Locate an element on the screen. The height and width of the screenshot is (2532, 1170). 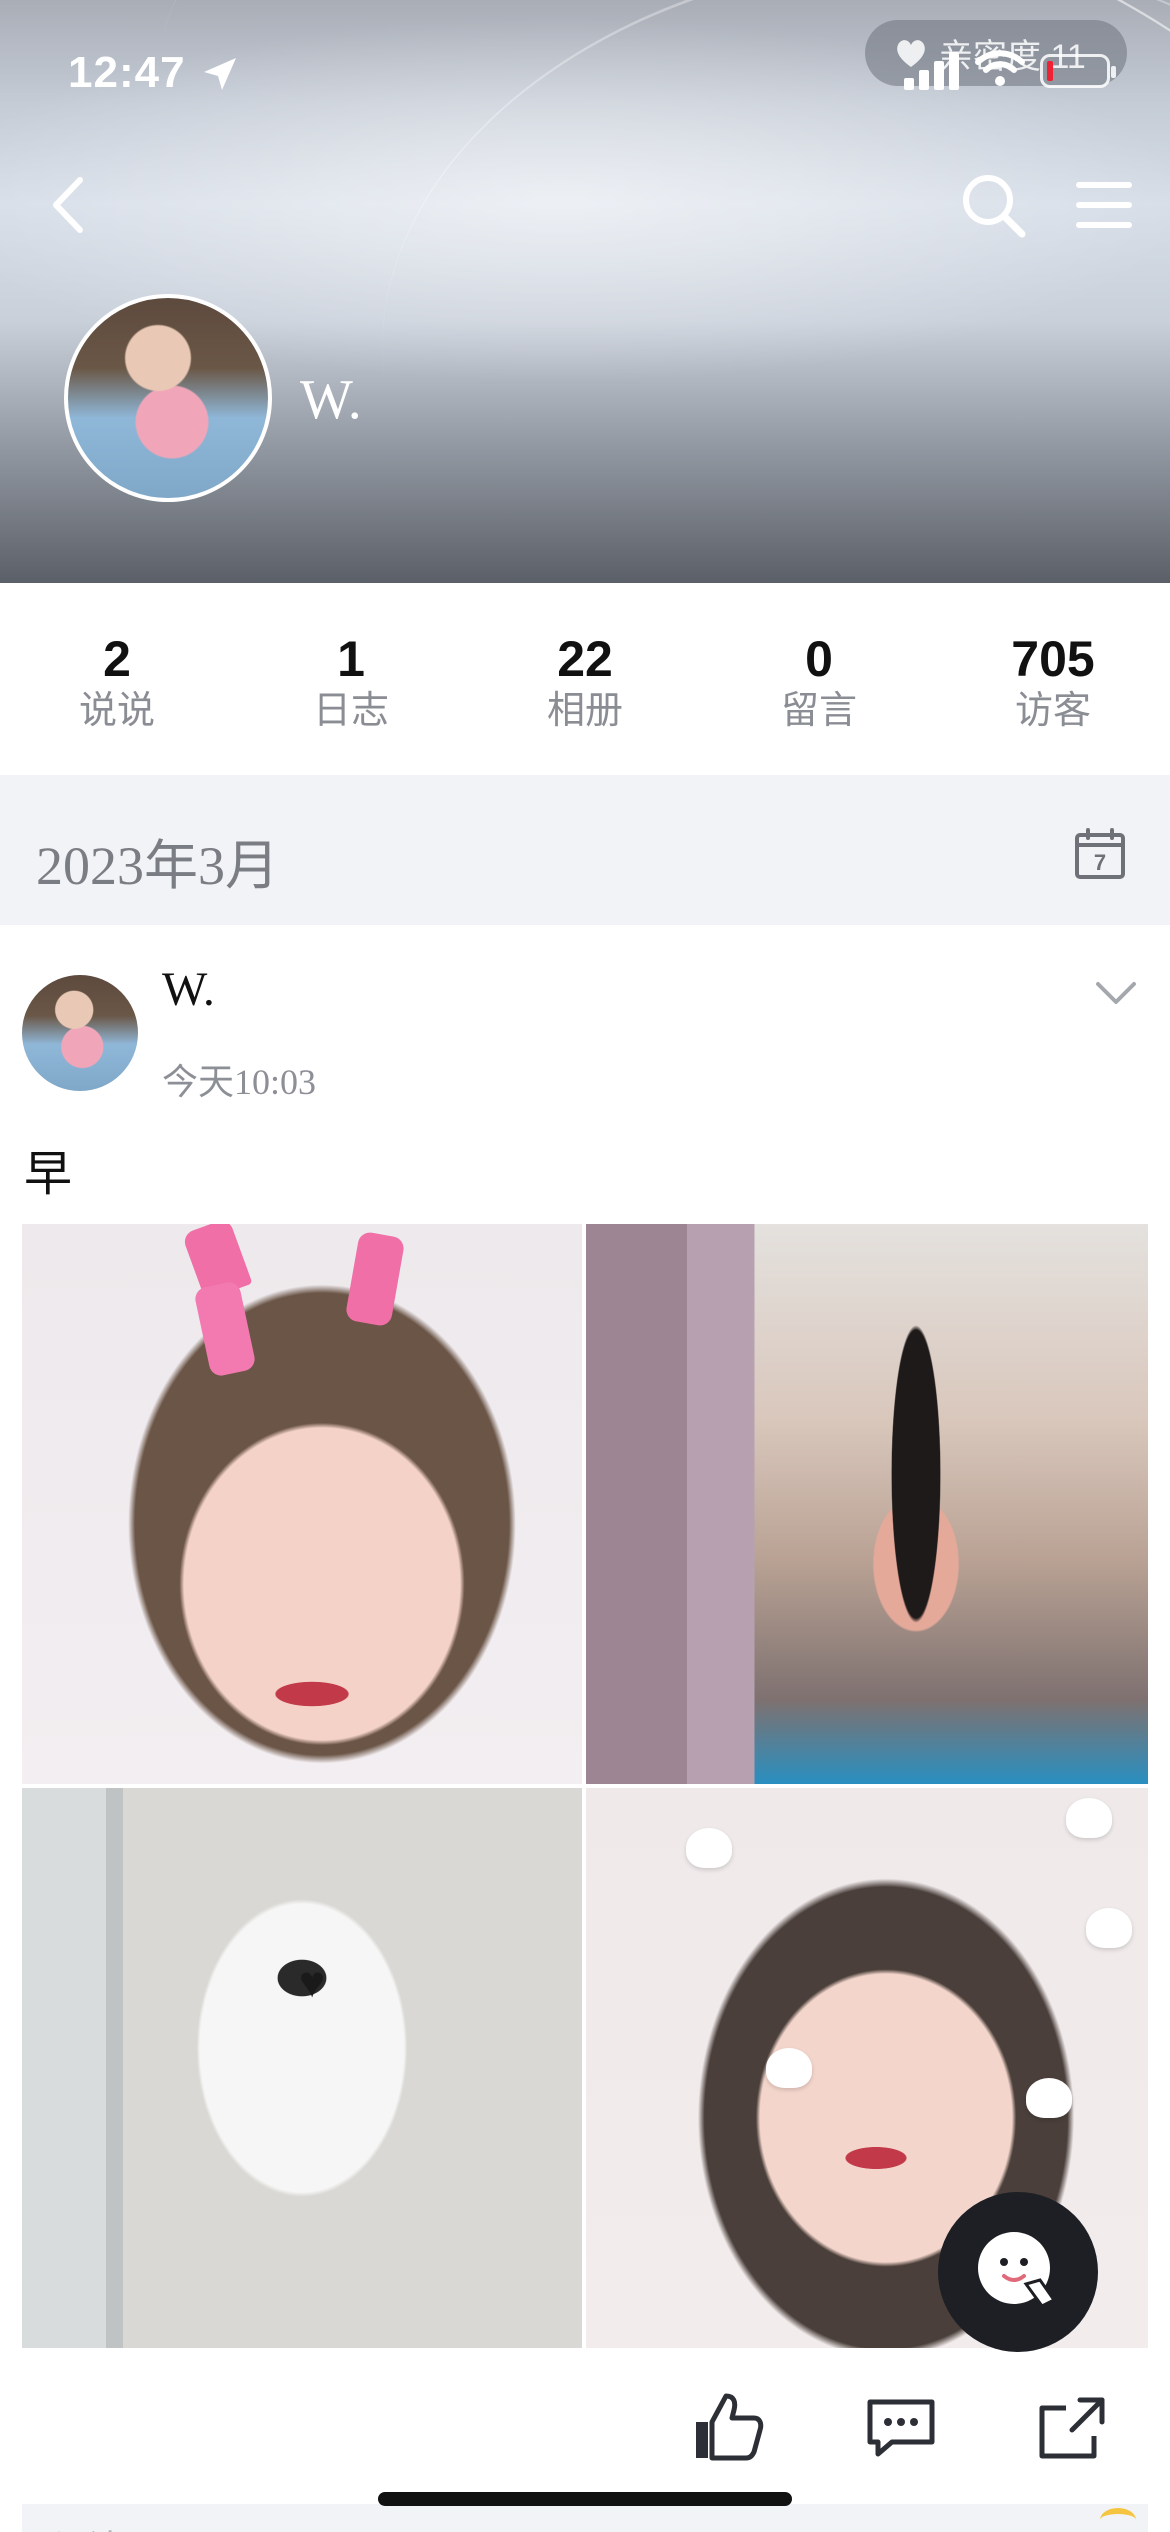
stat-posts: 2 说说 is located at coordinates (117, 678).